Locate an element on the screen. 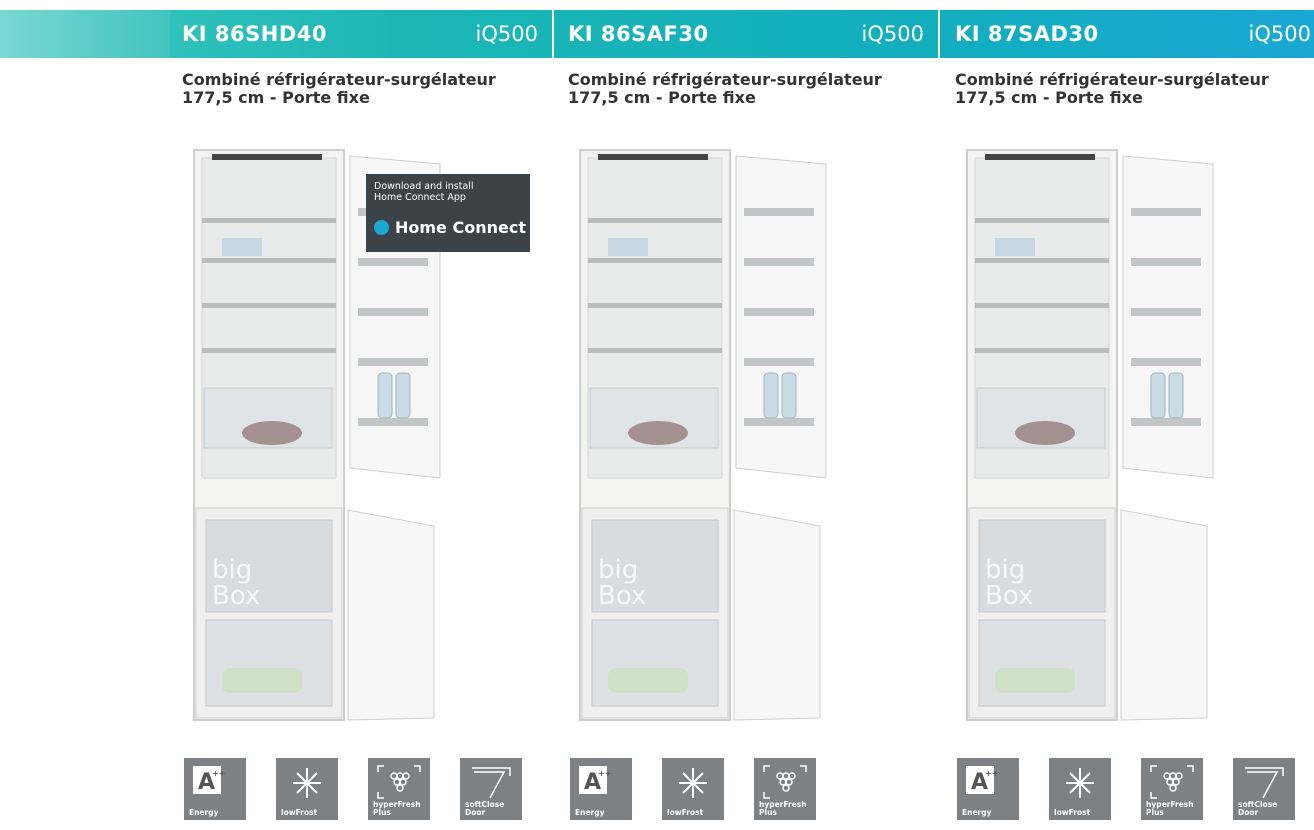 The image size is (1314, 830). home-connect-download-text: Download and install Home Connect App is located at coordinates (424, 192).